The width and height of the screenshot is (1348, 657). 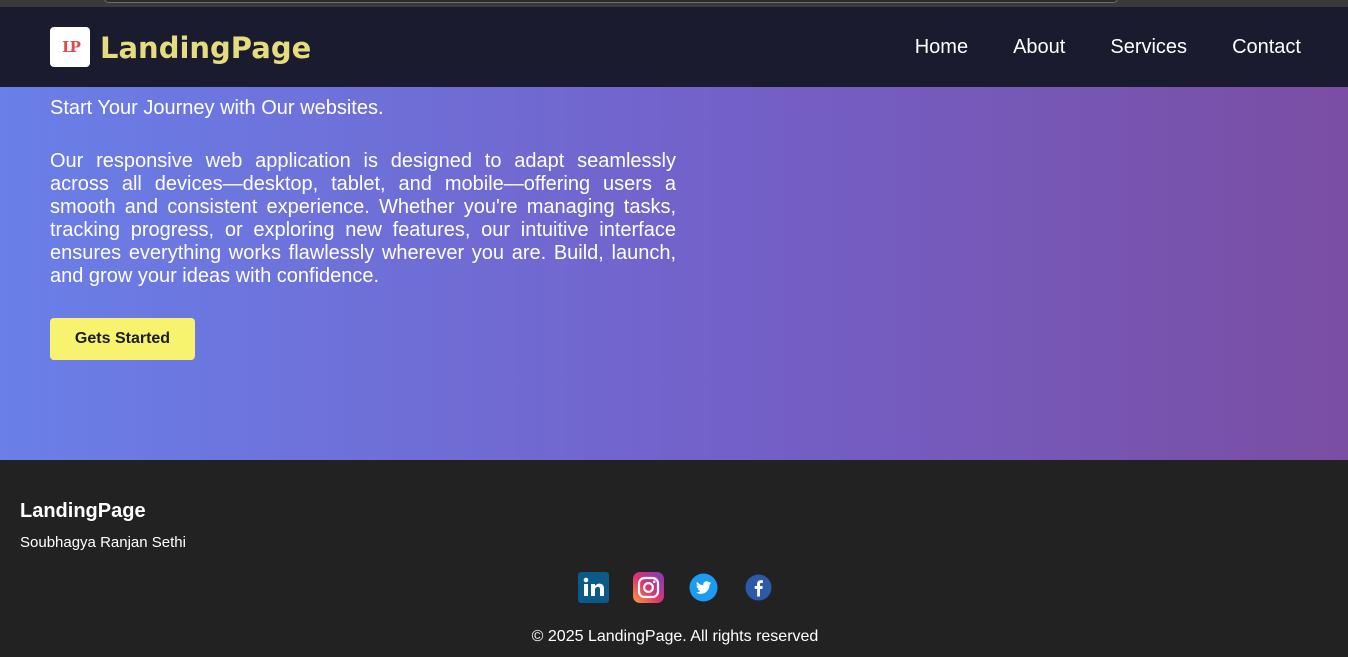 What do you see at coordinates (1266, 47) in the screenshot?
I see `nav-contact-link: Contact` at bounding box center [1266, 47].